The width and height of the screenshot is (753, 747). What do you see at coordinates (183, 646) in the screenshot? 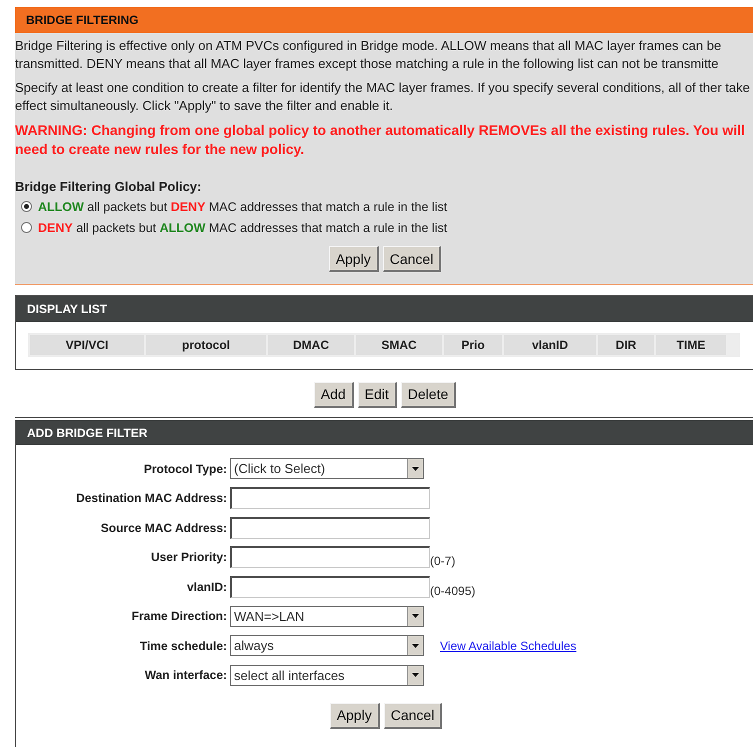
I see `field-label: Time schedule:` at bounding box center [183, 646].